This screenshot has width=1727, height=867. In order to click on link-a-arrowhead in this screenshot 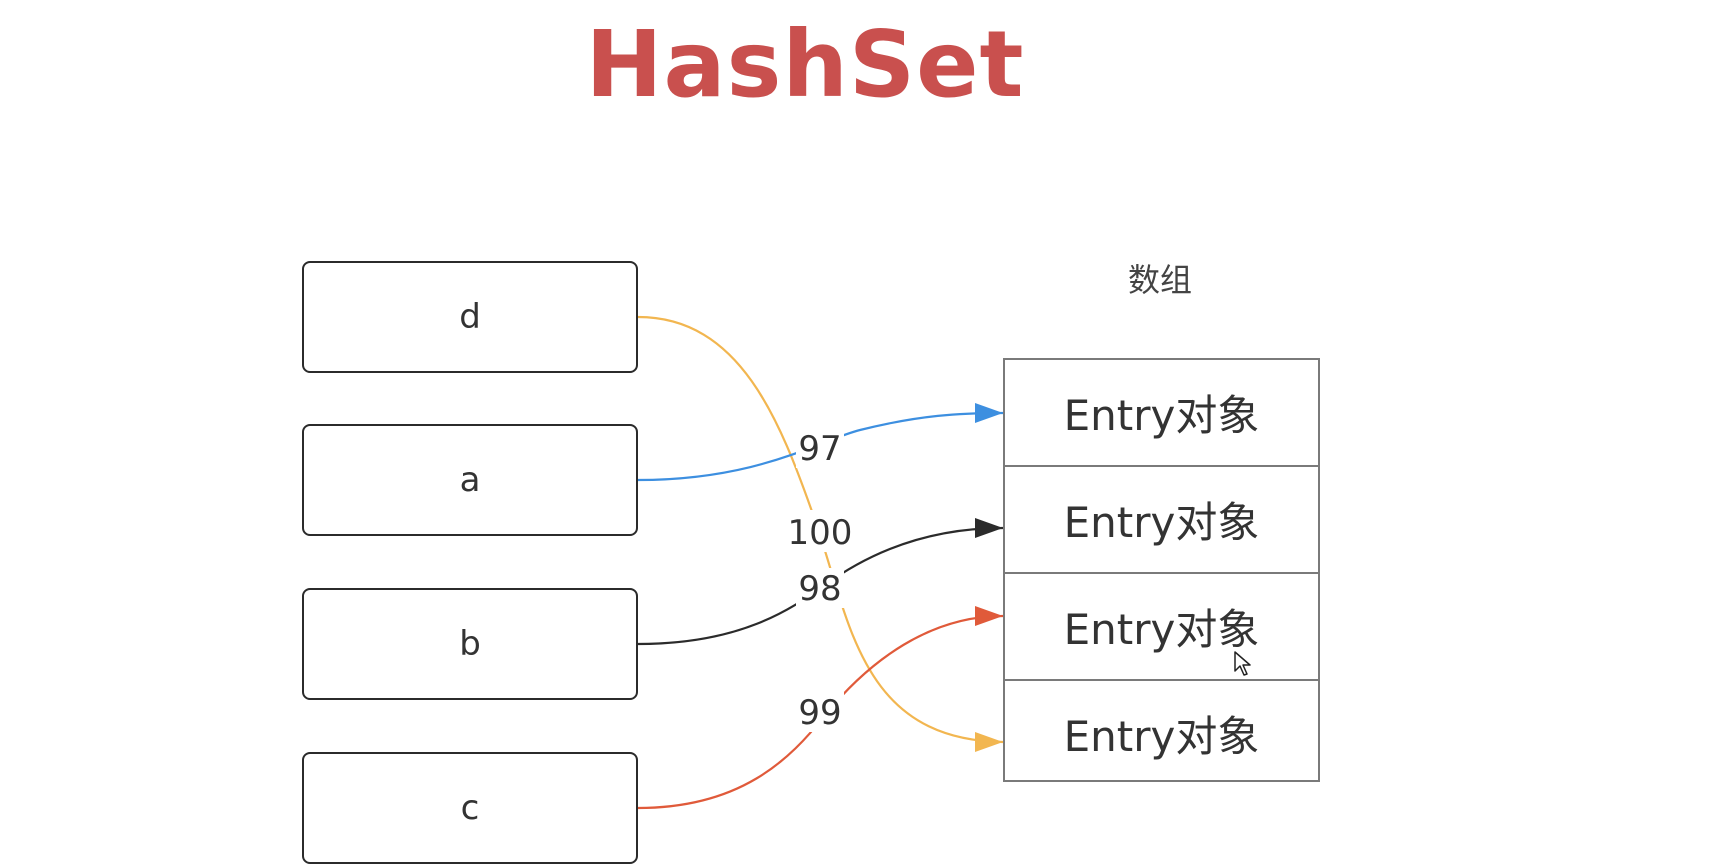, I will do `click(989, 413)`.